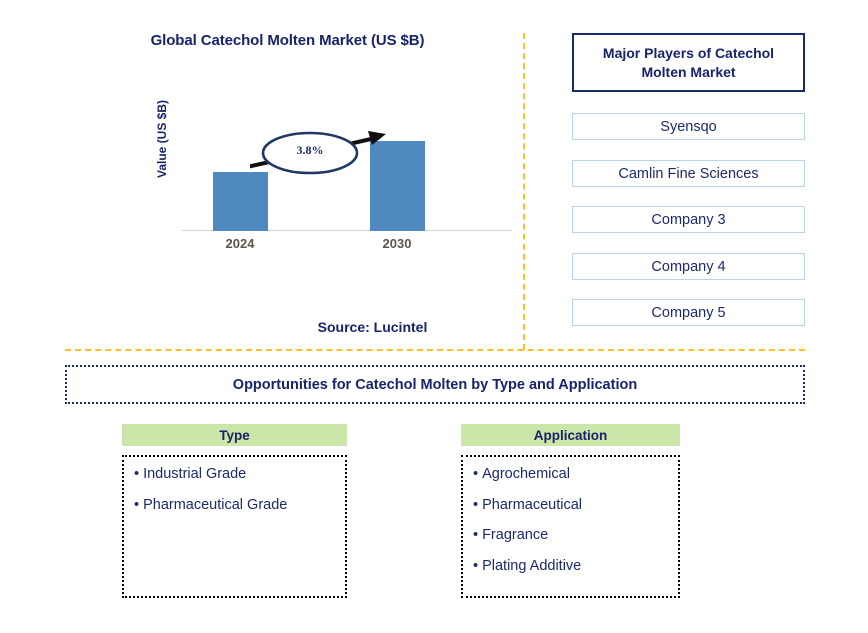 The height and width of the screenshot is (633, 868). I want to click on y-axis-label: Value (US $B), so click(162, 139).